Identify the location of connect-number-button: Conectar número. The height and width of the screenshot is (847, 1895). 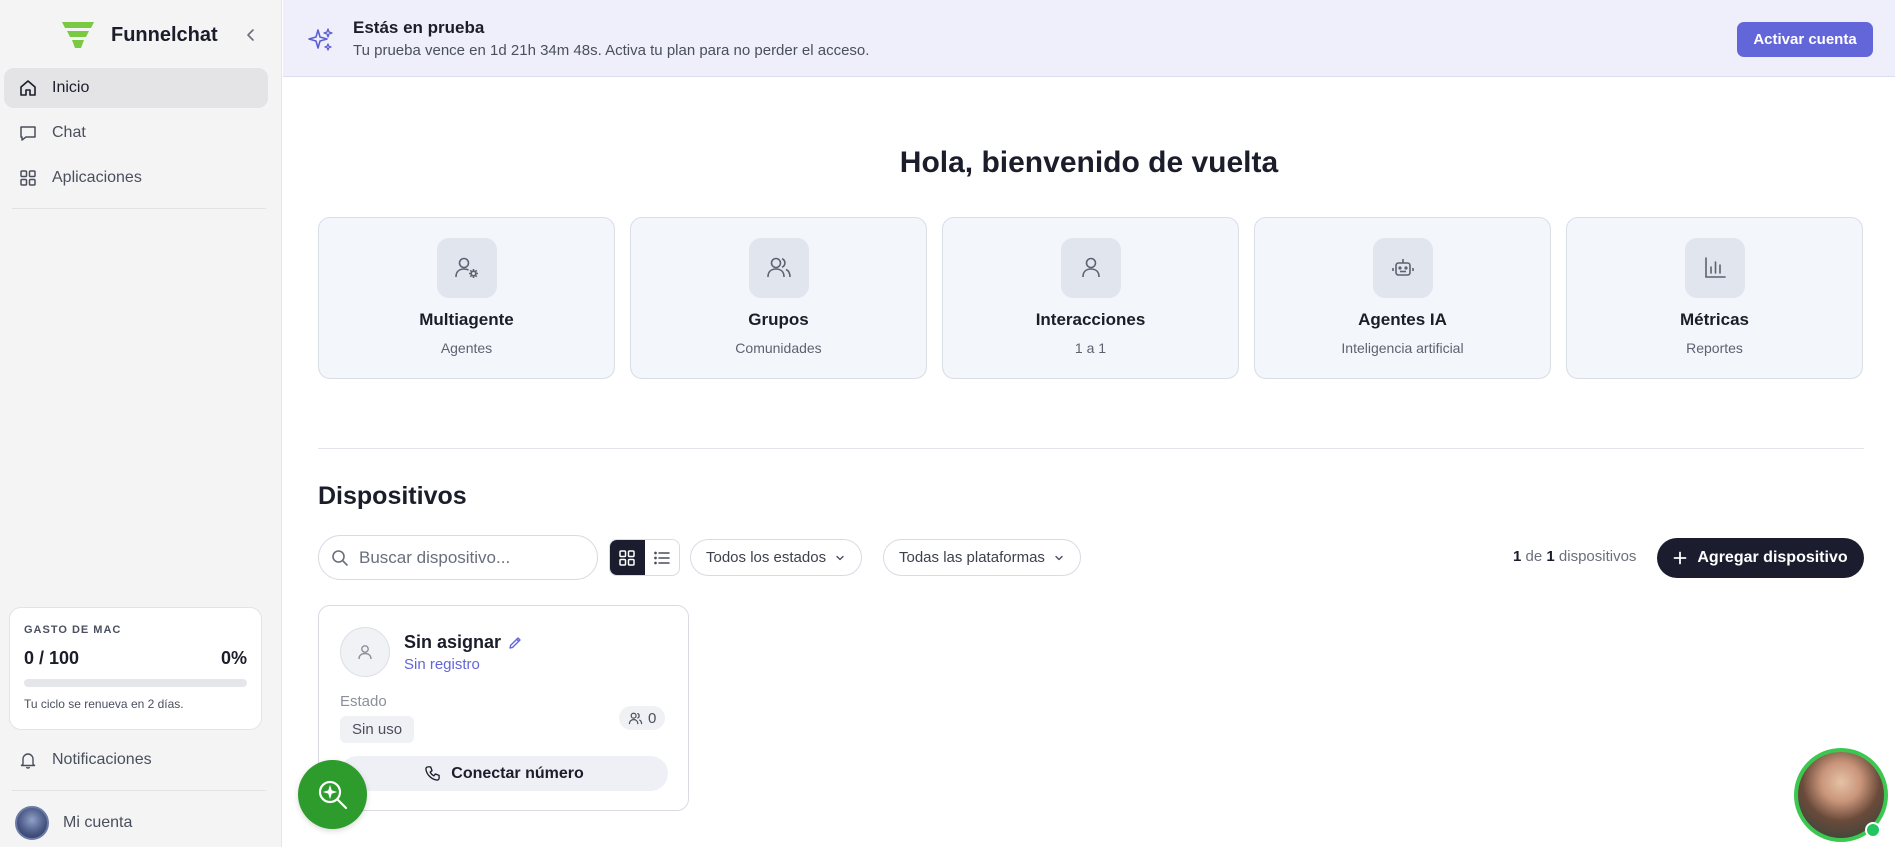
(504, 773).